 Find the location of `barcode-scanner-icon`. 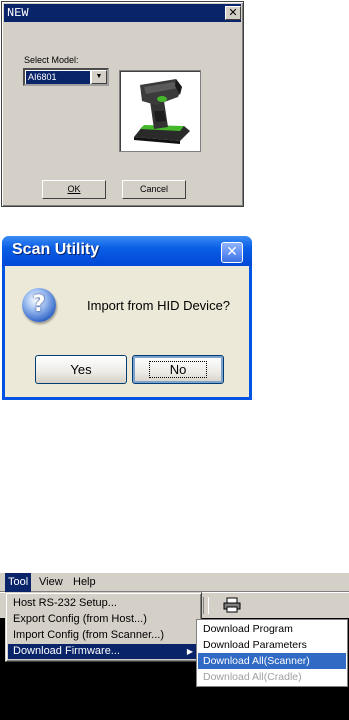

barcode-scanner-icon is located at coordinates (162, 111).